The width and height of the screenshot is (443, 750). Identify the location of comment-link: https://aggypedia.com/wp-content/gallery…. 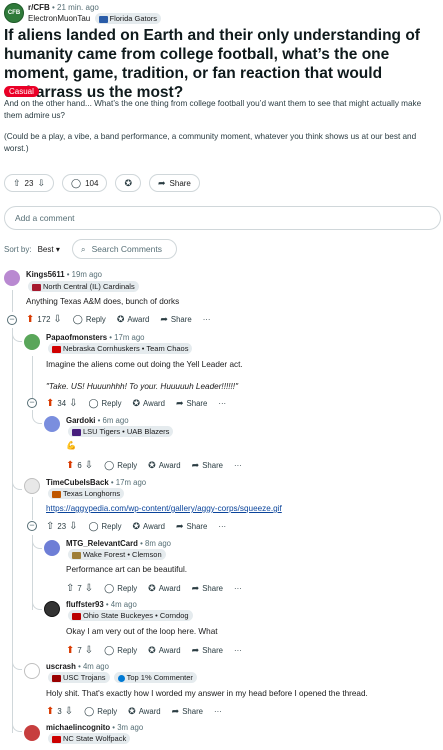
(164, 508).